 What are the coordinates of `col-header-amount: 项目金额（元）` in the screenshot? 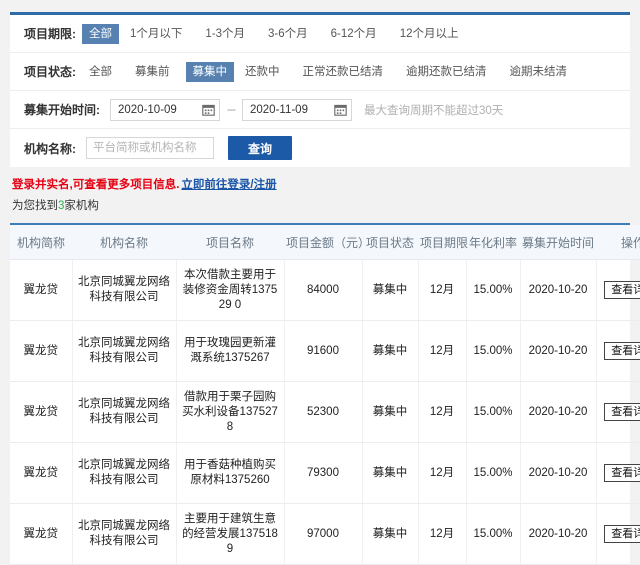 It's located at (327, 242).